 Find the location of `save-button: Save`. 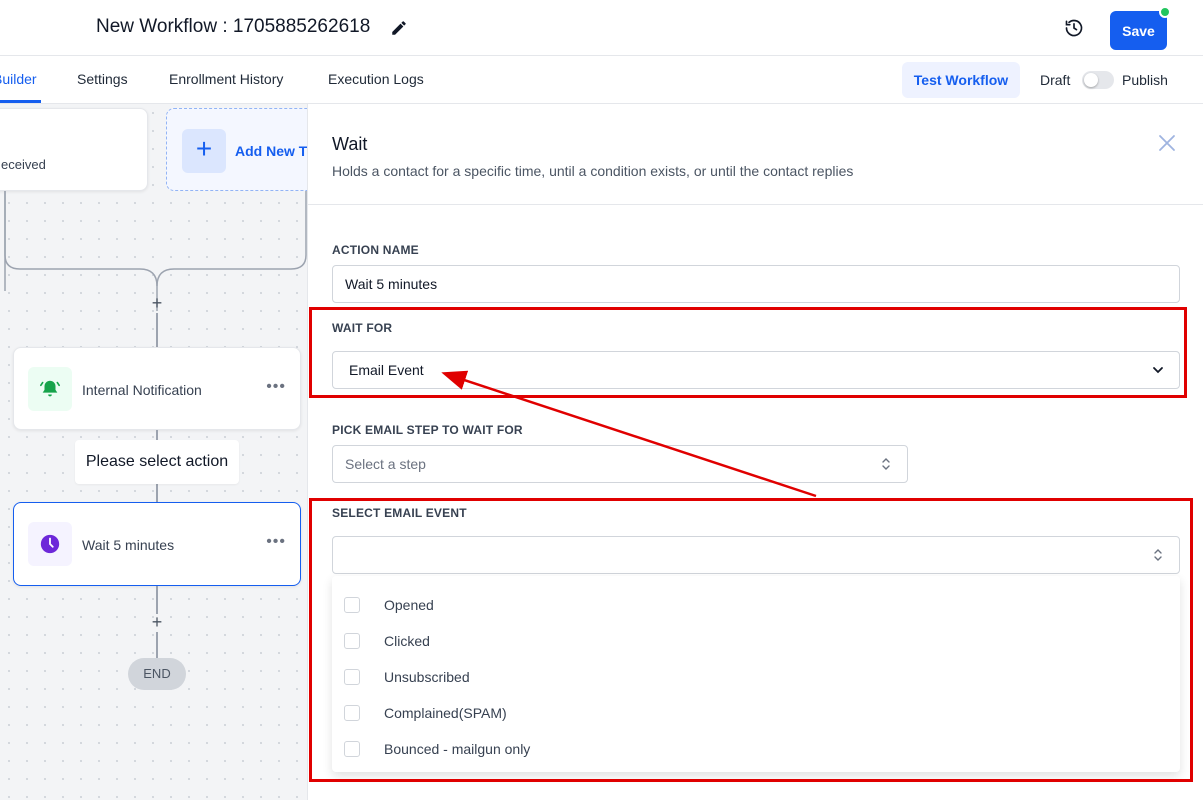

save-button: Save is located at coordinates (1138, 30).